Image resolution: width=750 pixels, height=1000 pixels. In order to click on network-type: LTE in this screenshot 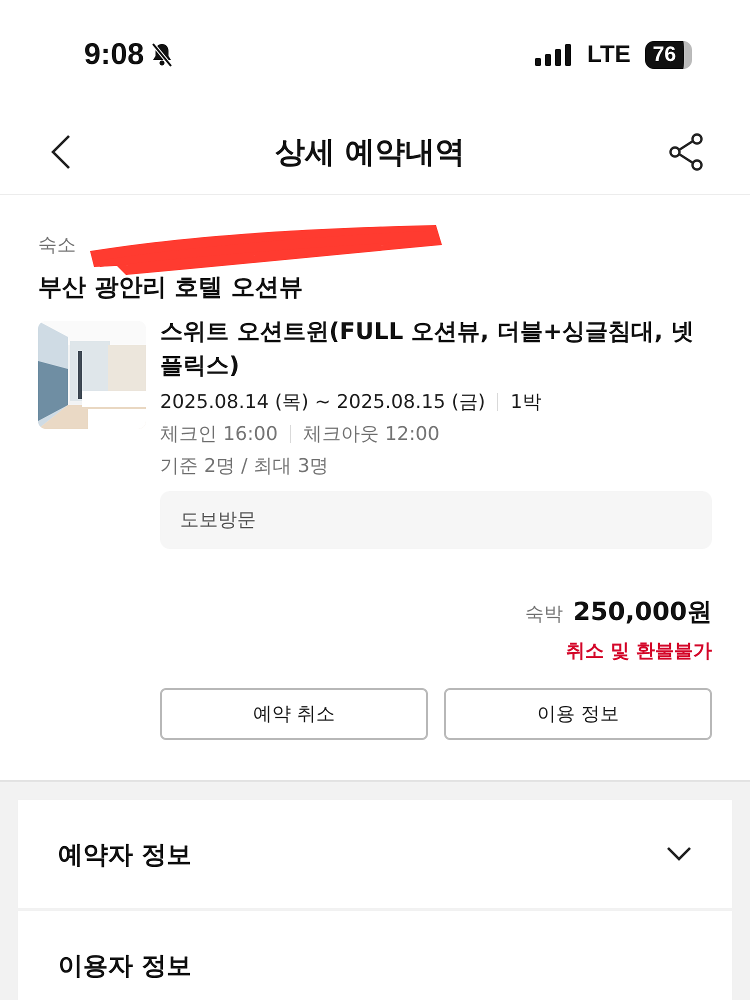, I will do `click(609, 55)`.